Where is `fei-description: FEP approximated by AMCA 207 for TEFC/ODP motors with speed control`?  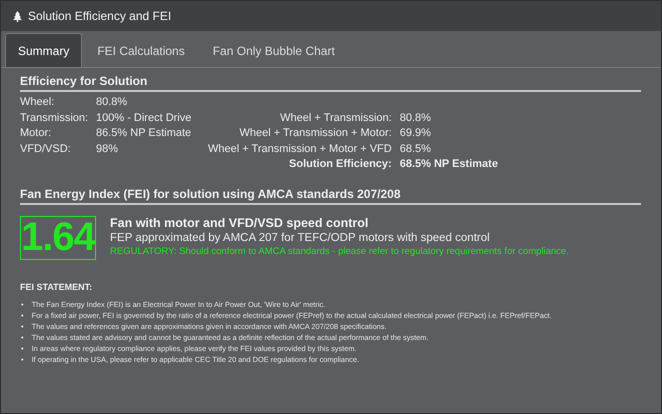 fei-description: FEP approximated by AMCA 207 for TEFC/ODP motors with speed control is located at coordinates (300, 238).